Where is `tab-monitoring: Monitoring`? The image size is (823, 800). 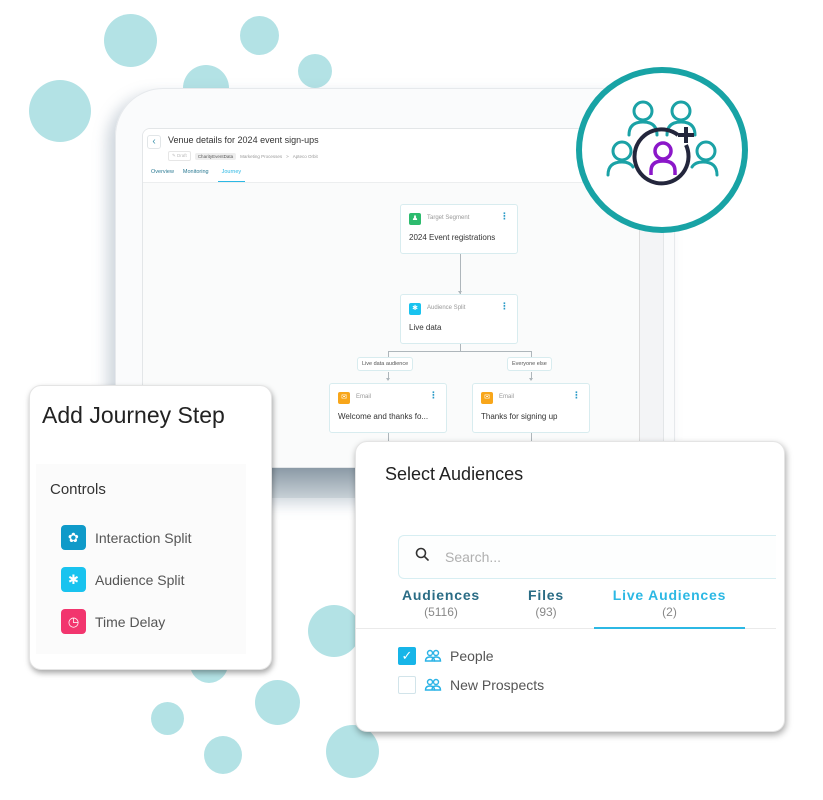
tab-monitoring: Monitoring is located at coordinates (196, 175).